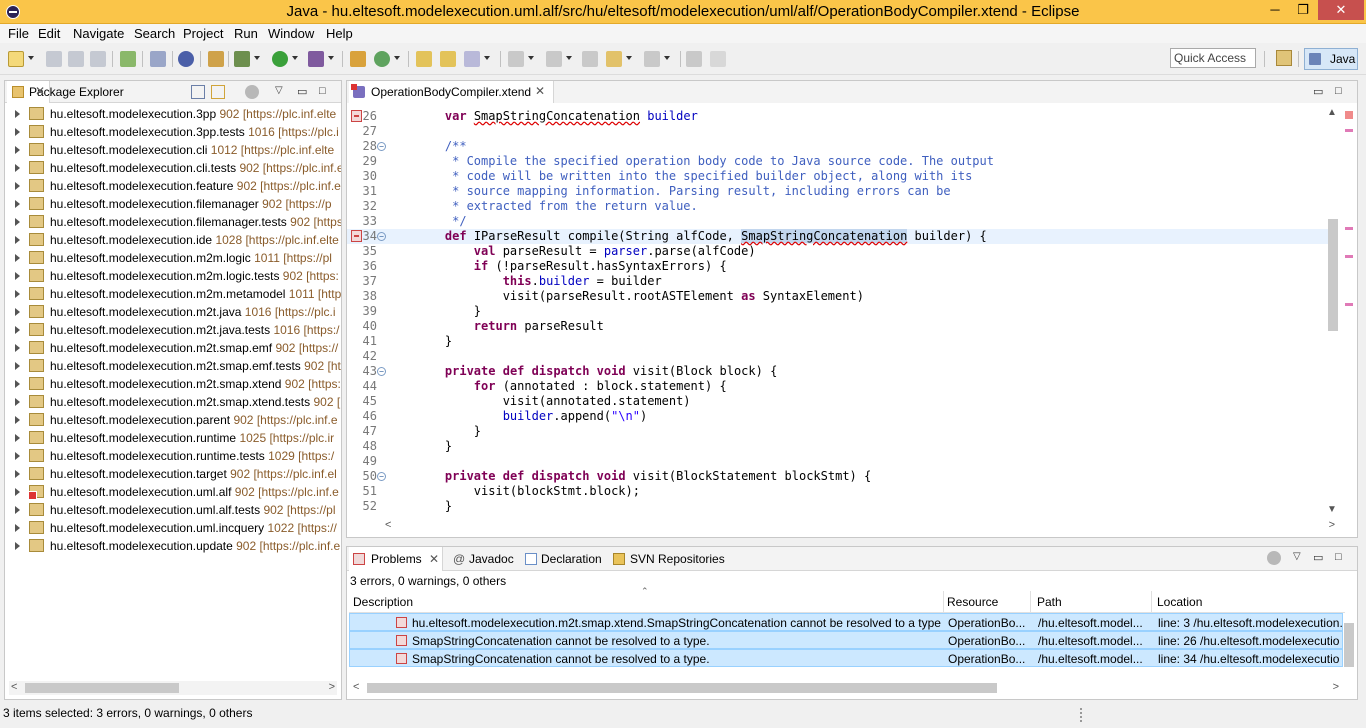 The image size is (1366, 728). Describe the element at coordinates (1213, 58) in the screenshot. I see `quick-access-field: Quick Access` at that location.